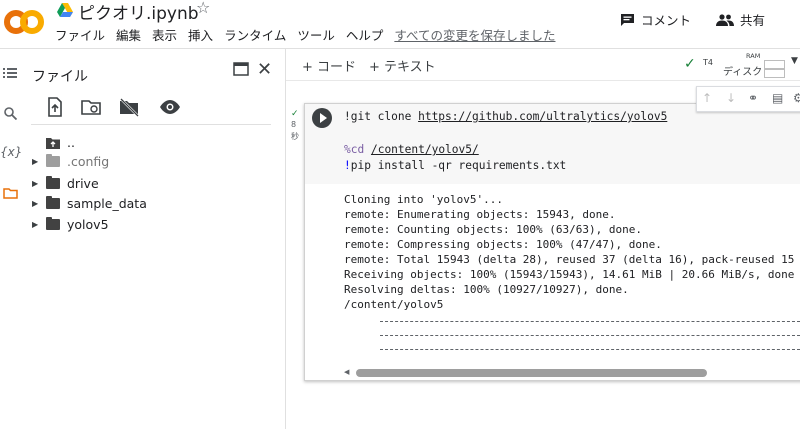 Image resolution: width=800 pixels, height=429 pixels. Describe the element at coordinates (170, 107) in the screenshot. I see `show-hidden-files-icon` at that location.